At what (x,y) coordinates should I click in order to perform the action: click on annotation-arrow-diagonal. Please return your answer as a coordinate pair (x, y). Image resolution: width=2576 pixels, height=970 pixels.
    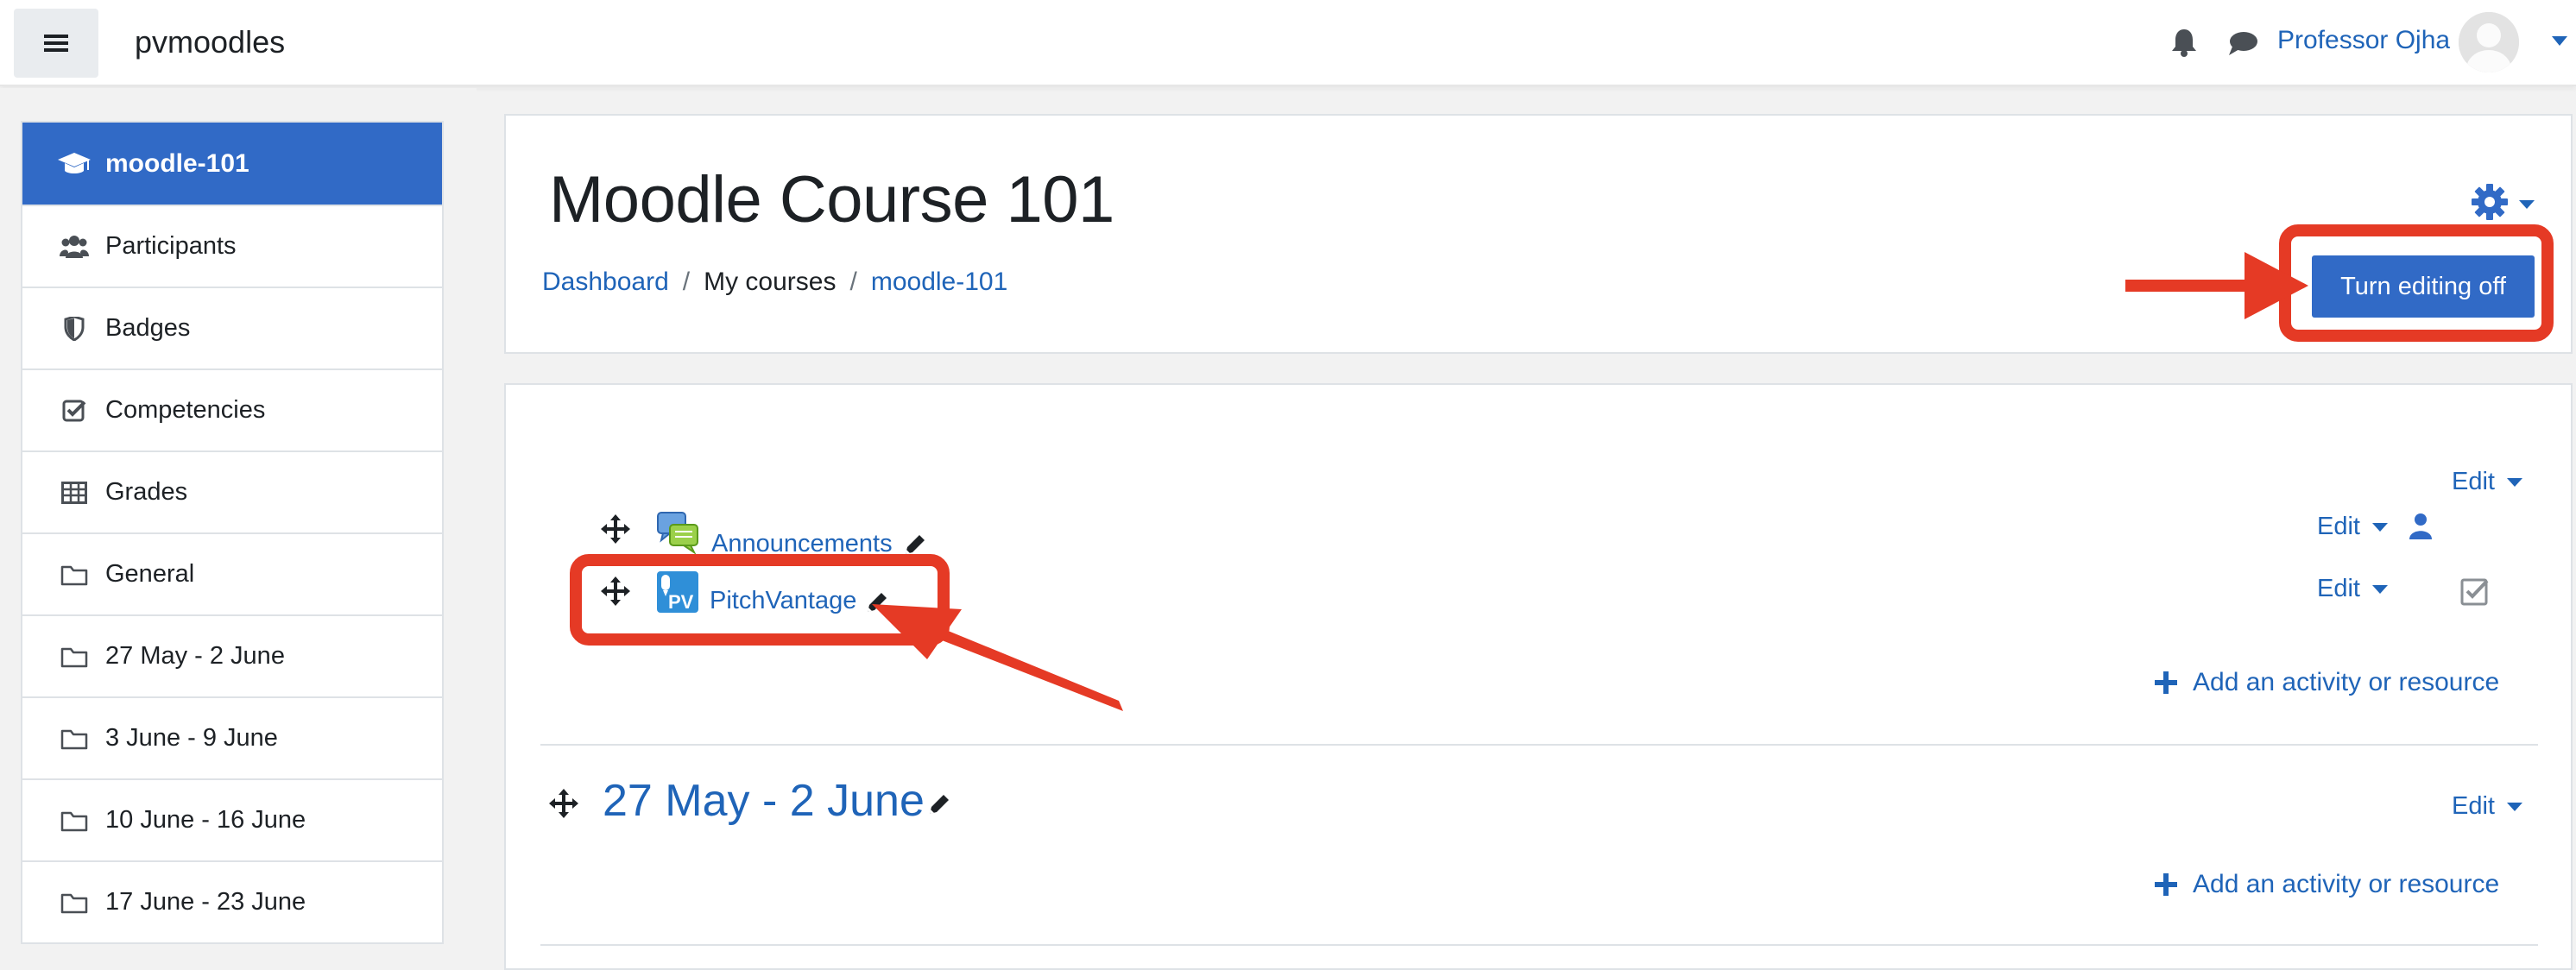
    Looking at the image, I should click on (997, 658).